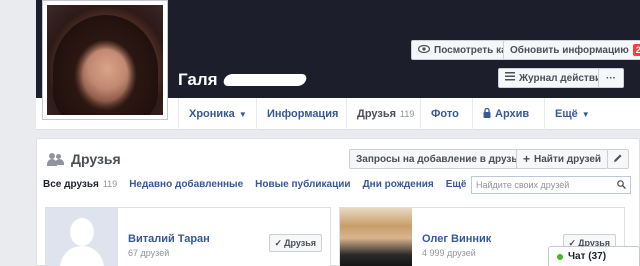 The width and height of the screenshot is (640, 266). What do you see at coordinates (510, 78) in the screenshot?
I see `list-icon` at bounding box center [510, 78].